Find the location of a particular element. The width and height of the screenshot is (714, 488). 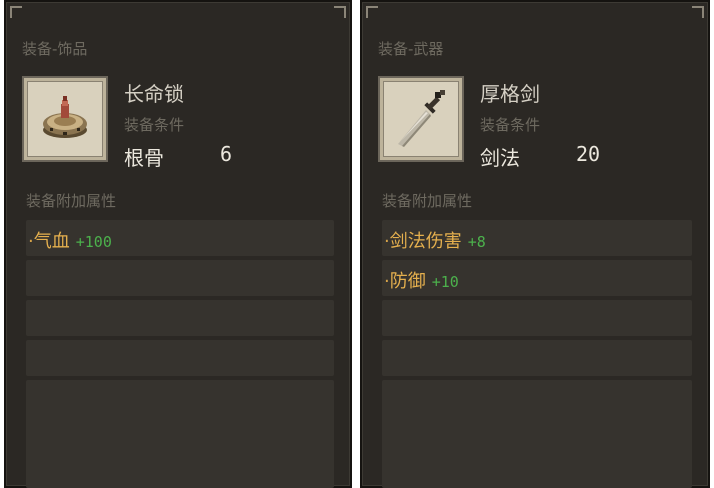

attribute-name: 气血 is located at coordinates (51, 241).